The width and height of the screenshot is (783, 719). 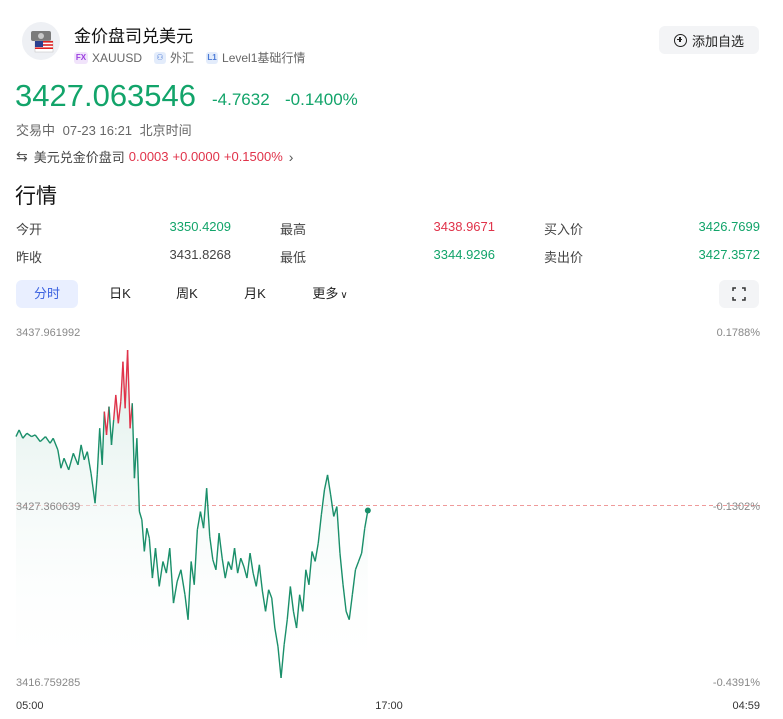 I want to click on fullscreen-button, so click(x=739, y=294).